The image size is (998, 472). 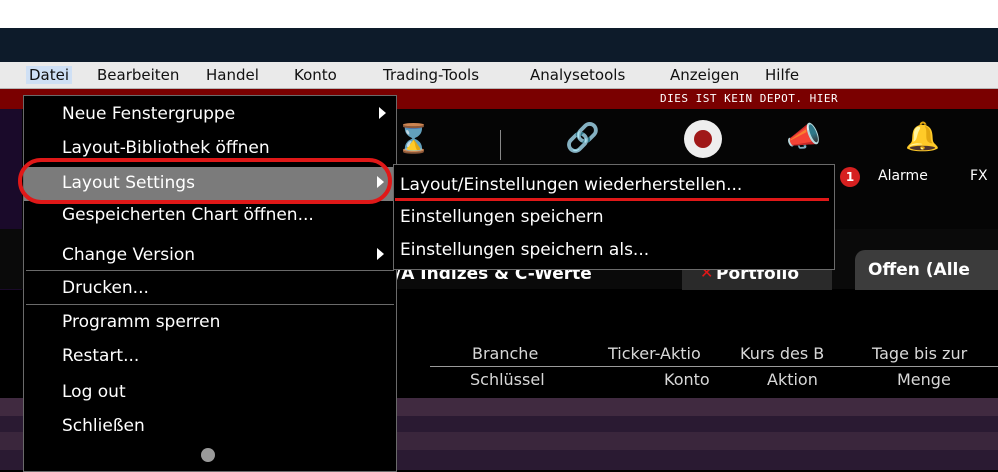 I want to click on column-header: Konto, so click(x=687, y=379).